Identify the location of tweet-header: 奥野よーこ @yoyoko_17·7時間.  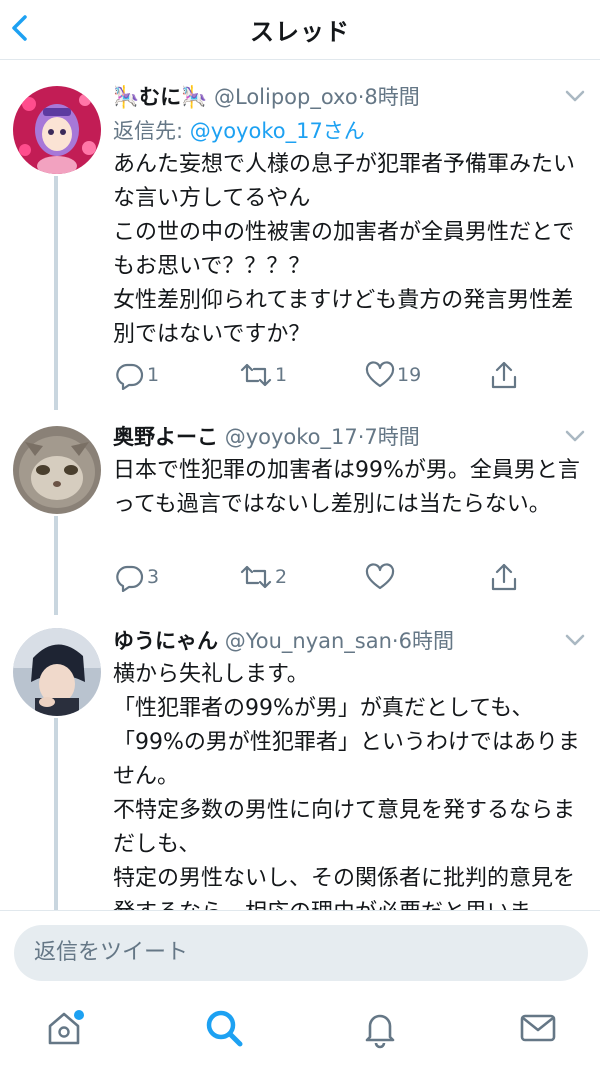
(349, 437).